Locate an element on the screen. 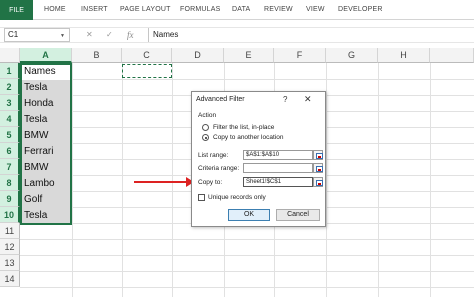 The image size is (474, 297). col-header-g: G is located at coordinates (352, 55).